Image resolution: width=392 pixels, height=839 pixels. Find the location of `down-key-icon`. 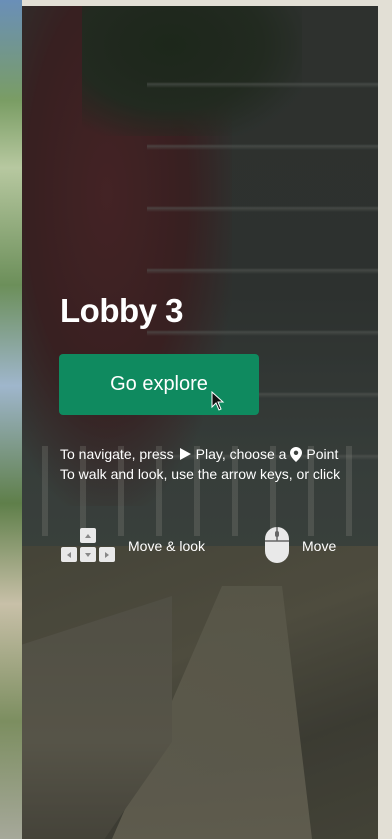

down-key-icon is located at coordinates (88, 554).